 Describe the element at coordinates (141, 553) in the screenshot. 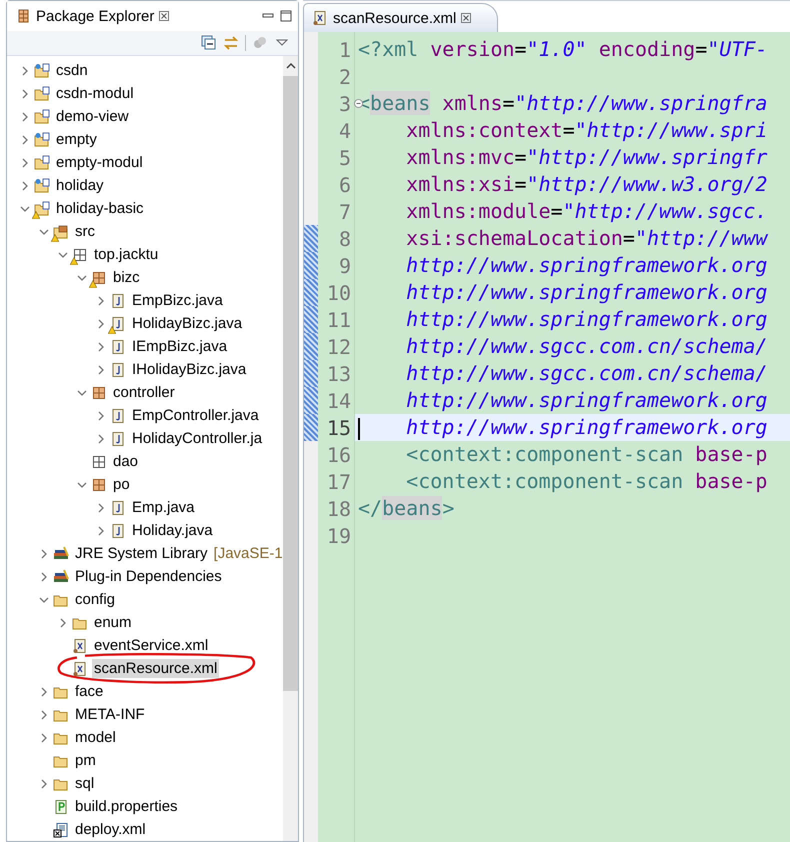

I see `tree-item: JRE System Library` at that location.